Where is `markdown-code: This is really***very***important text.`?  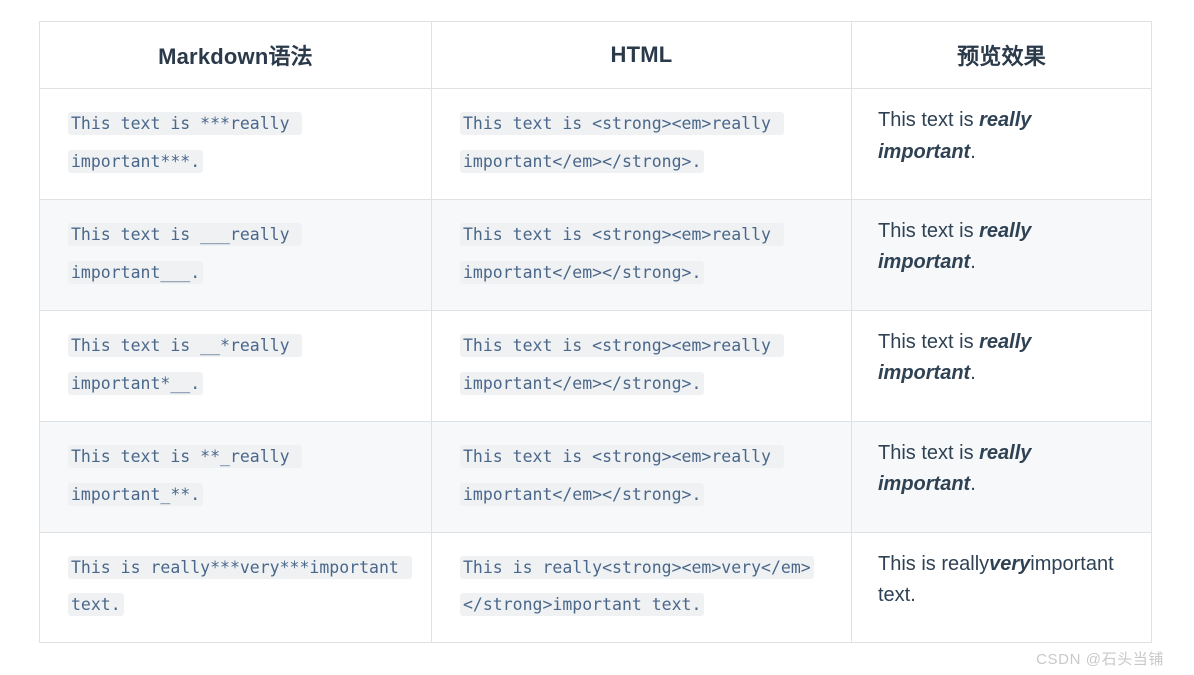
markdown-code: This is really***very***important text. is located at coordinates (240, 586).